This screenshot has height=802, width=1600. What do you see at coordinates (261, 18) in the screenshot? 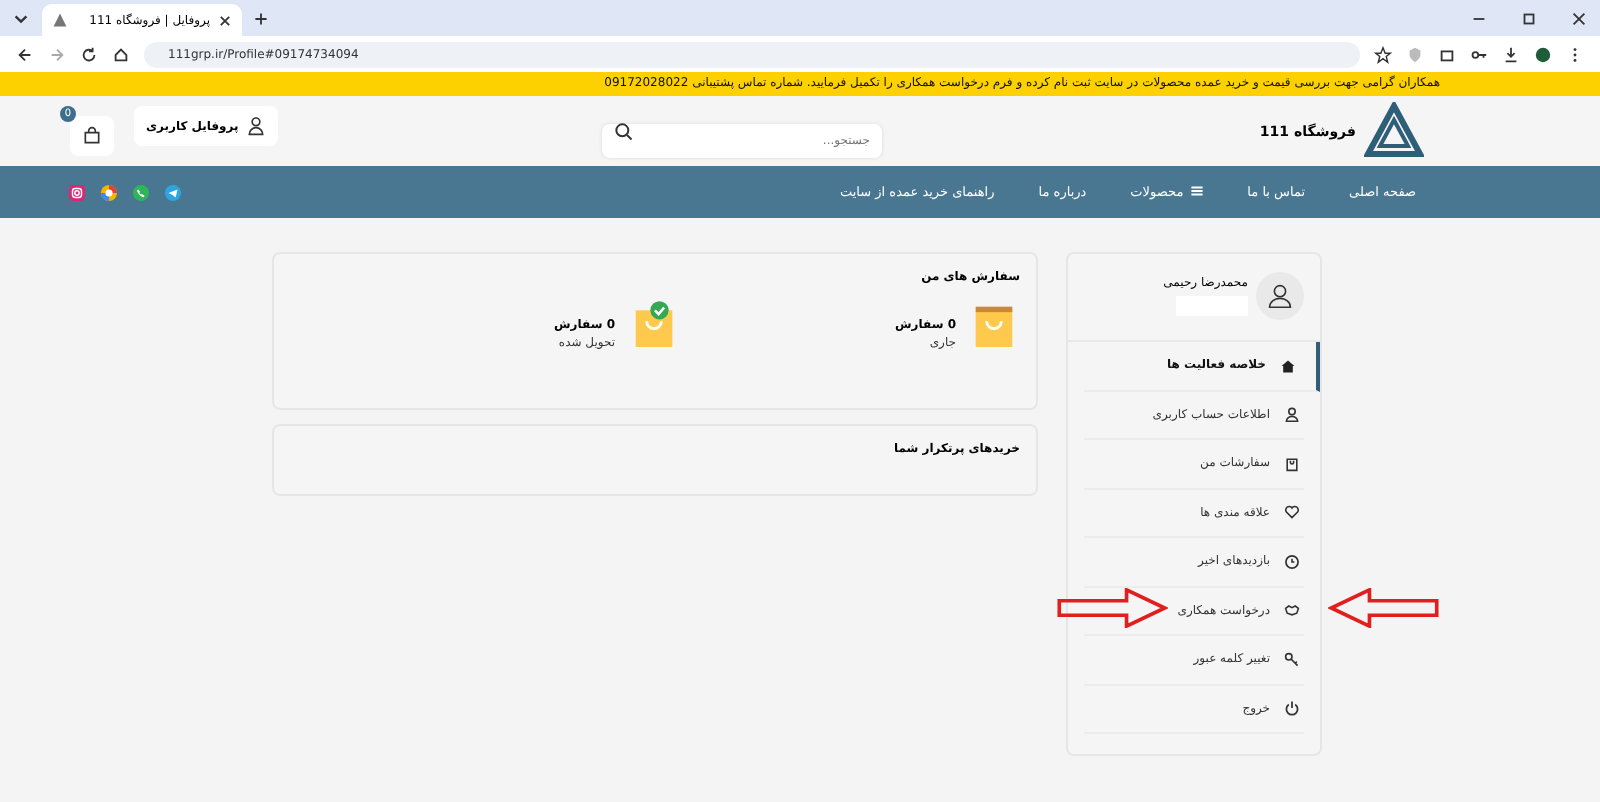
I see `new-tab-icon` at bounding box center [261, 18].